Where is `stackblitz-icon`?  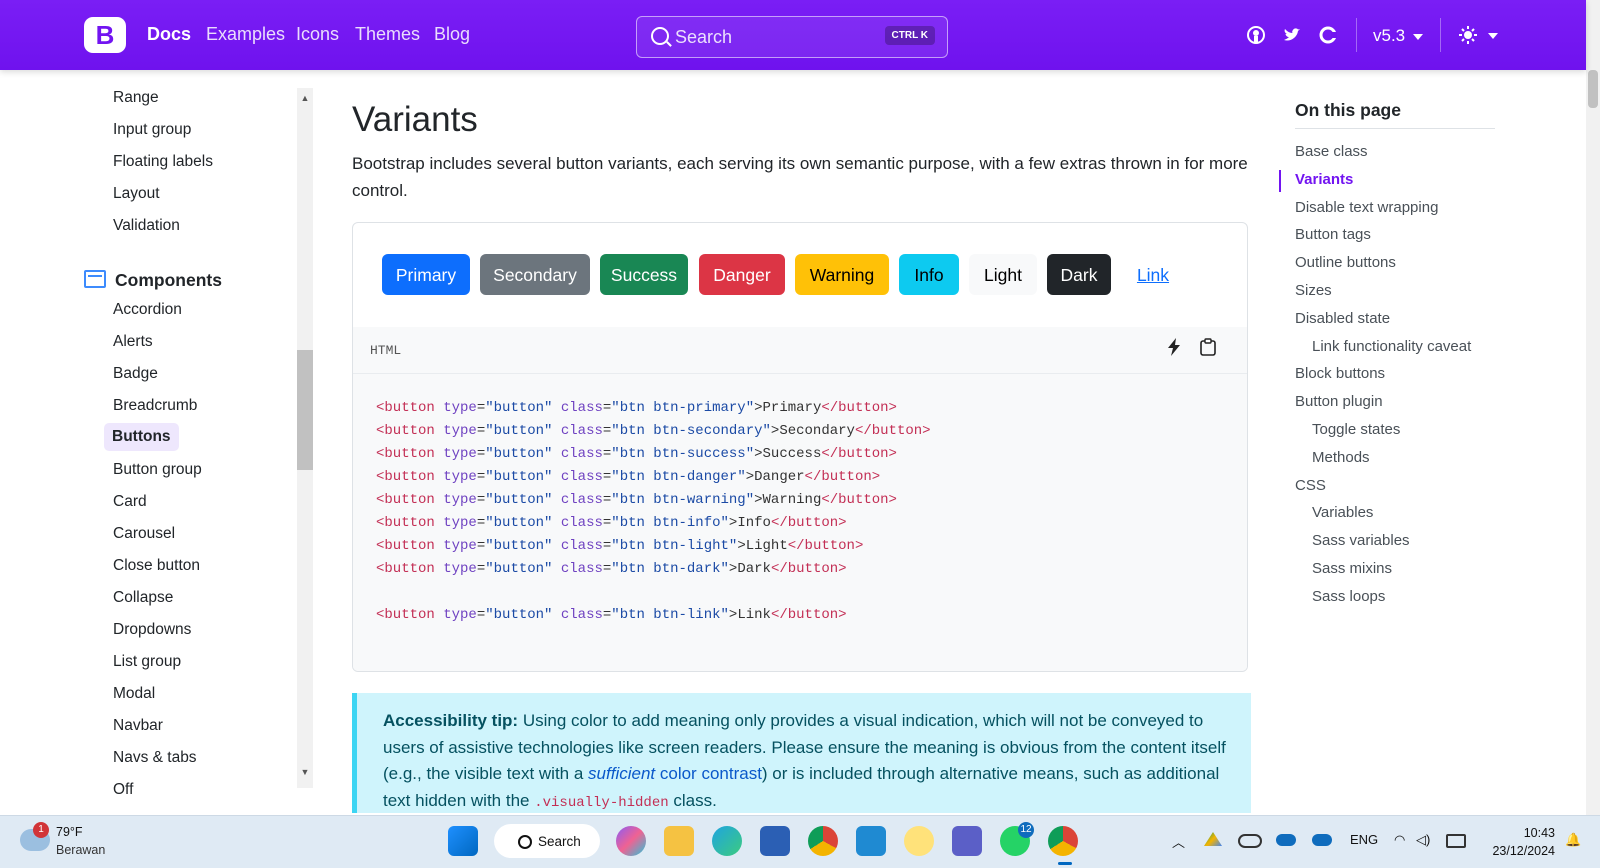 stackblitz-icon is located at coordinates (1174, 349).